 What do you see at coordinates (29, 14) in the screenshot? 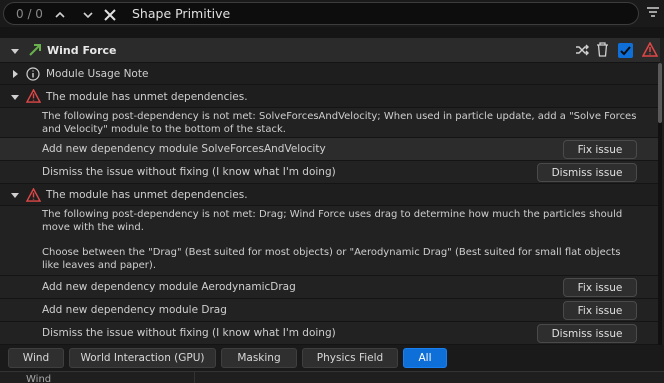
I see `search-result-count: 0 / 0` at bounding box center [29, 14].